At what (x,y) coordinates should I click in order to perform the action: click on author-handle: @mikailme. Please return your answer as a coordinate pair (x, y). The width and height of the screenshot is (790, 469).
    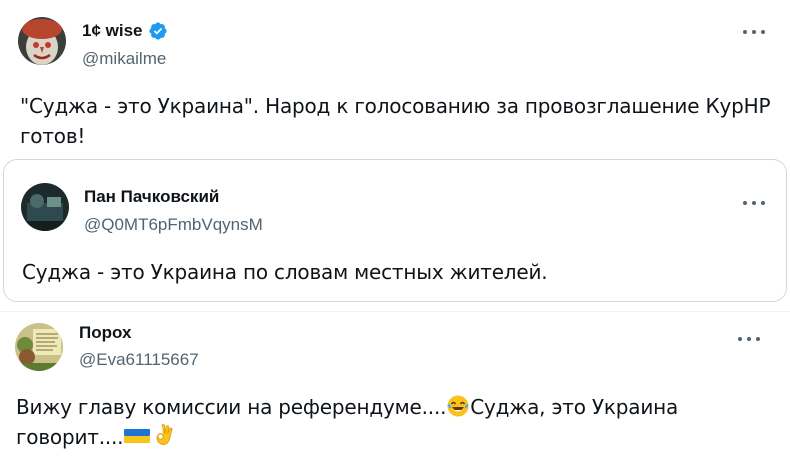
    Looking at the image, I should click on (124, 59).